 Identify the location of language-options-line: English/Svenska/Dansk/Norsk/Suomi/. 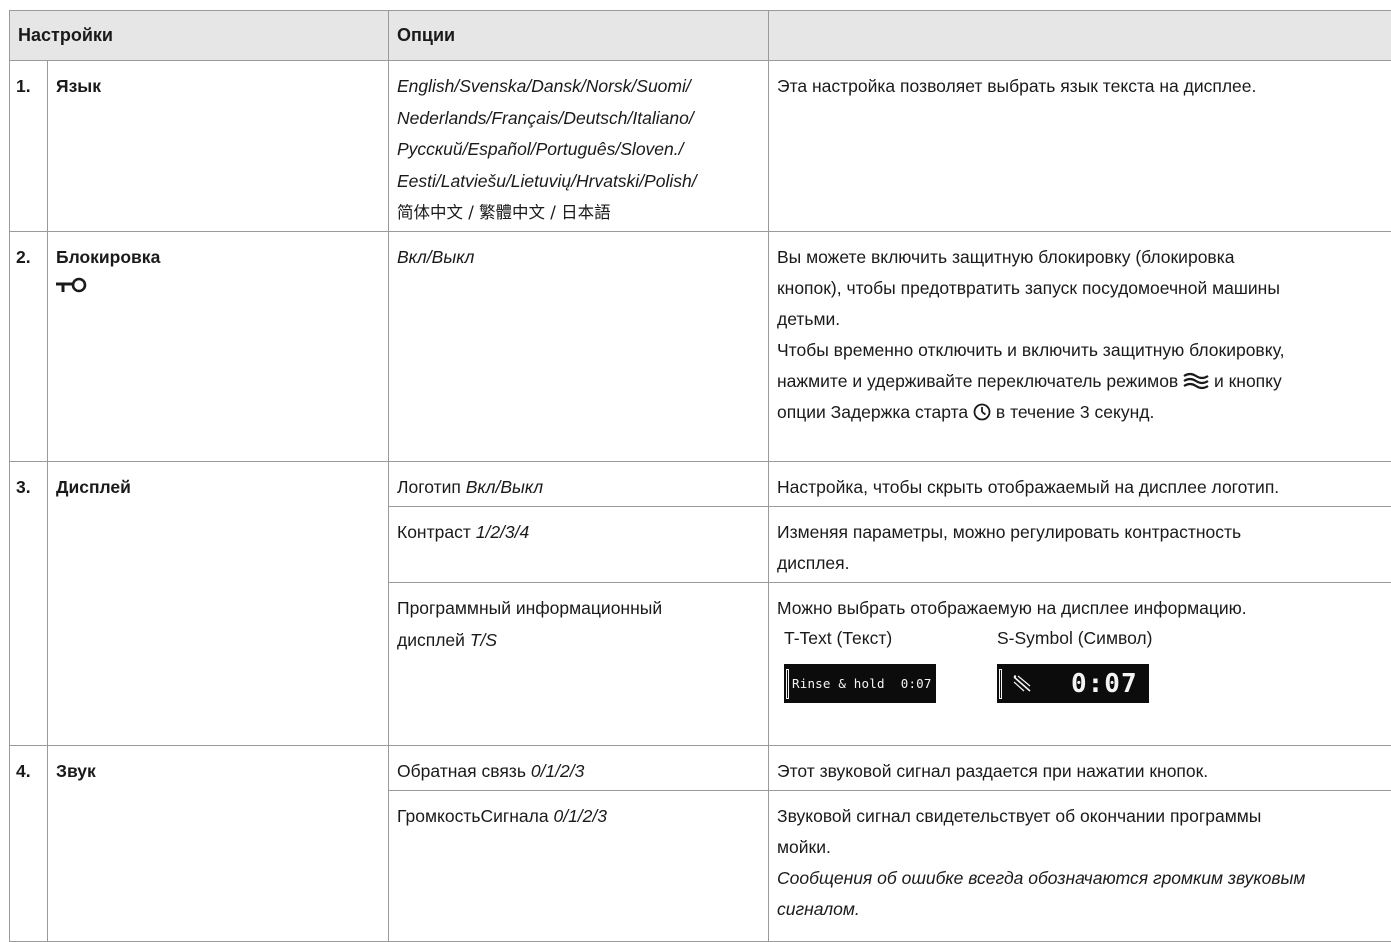
(582, 87).